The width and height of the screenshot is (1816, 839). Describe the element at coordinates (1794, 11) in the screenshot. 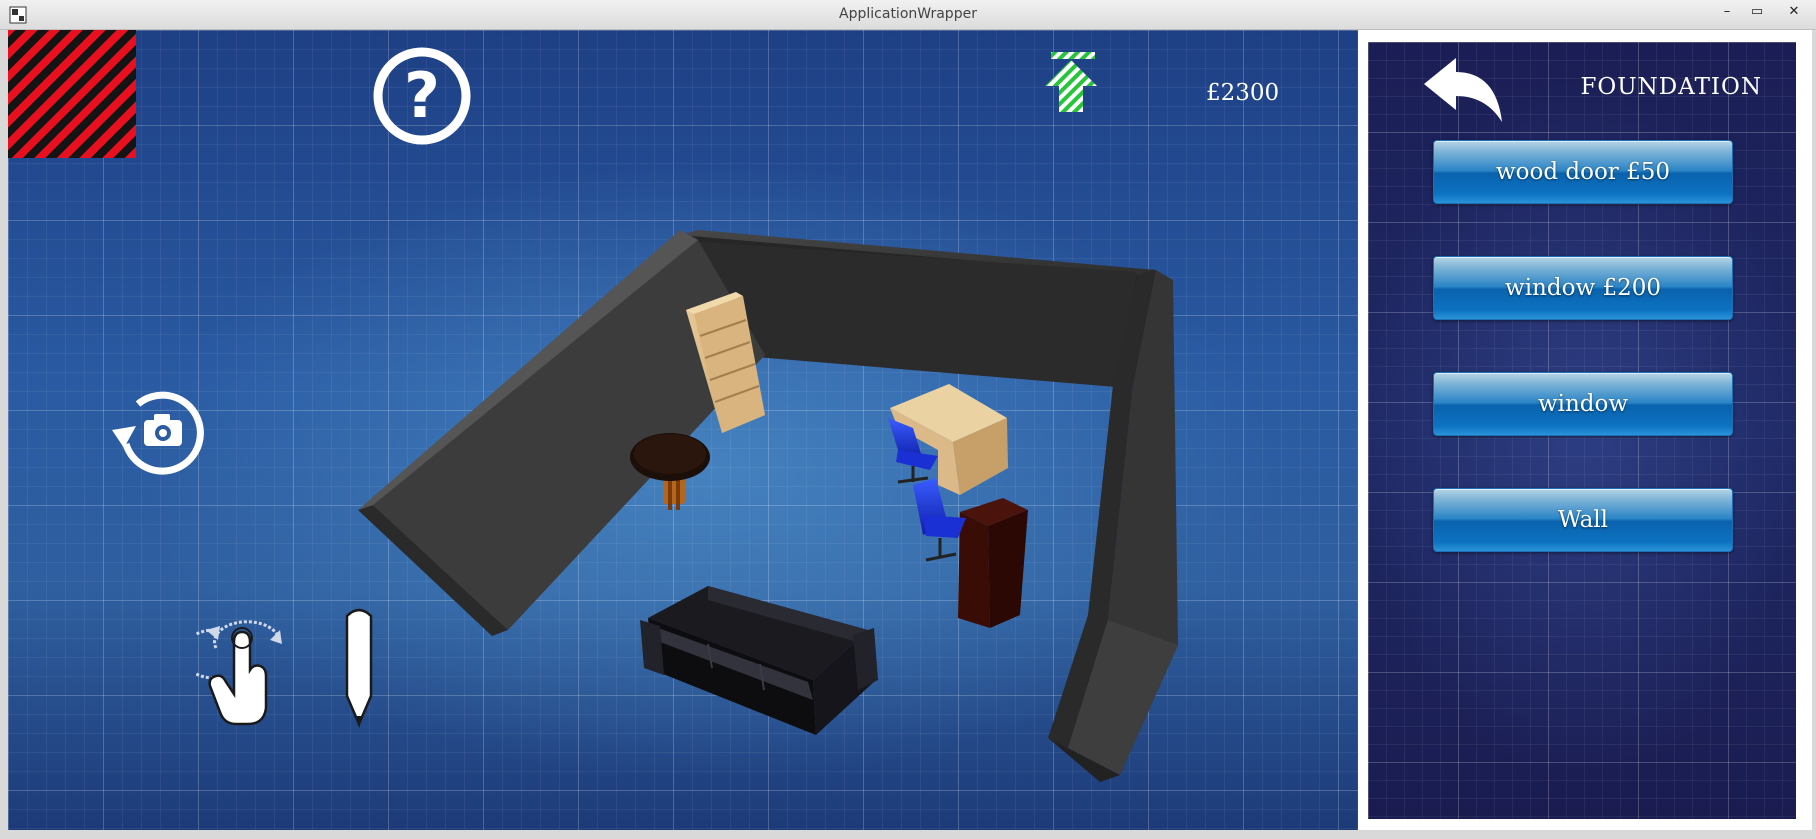

I see `close-button: ✕` at that location.